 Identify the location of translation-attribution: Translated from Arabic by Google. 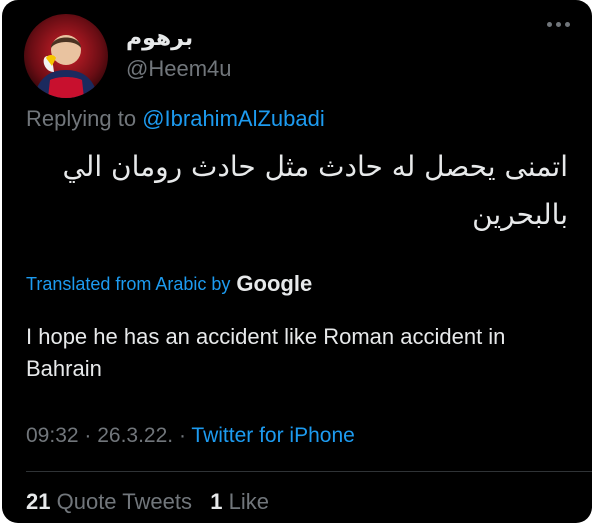
(169, 284).